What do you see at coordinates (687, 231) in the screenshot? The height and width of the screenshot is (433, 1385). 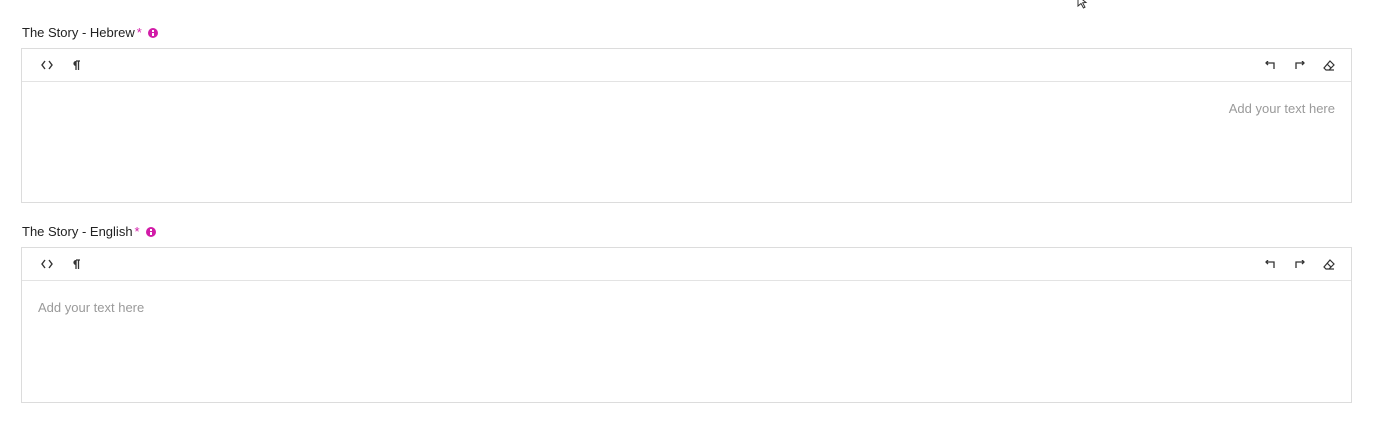 I see `field-label: The Story - English *` at bounding box center [687, 231].